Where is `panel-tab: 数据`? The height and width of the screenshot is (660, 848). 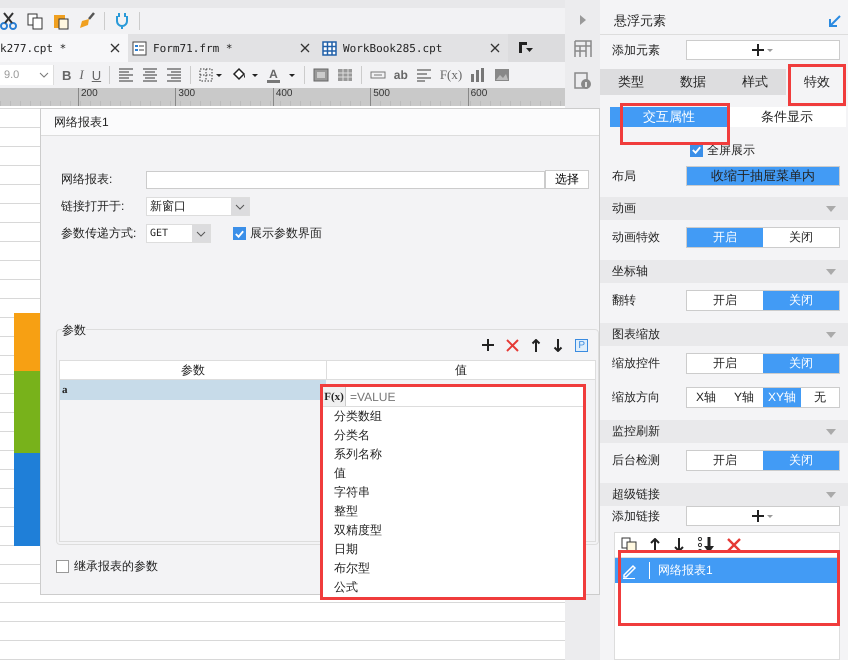
panel-tab: 数据 is located at coordinates (693, 82).